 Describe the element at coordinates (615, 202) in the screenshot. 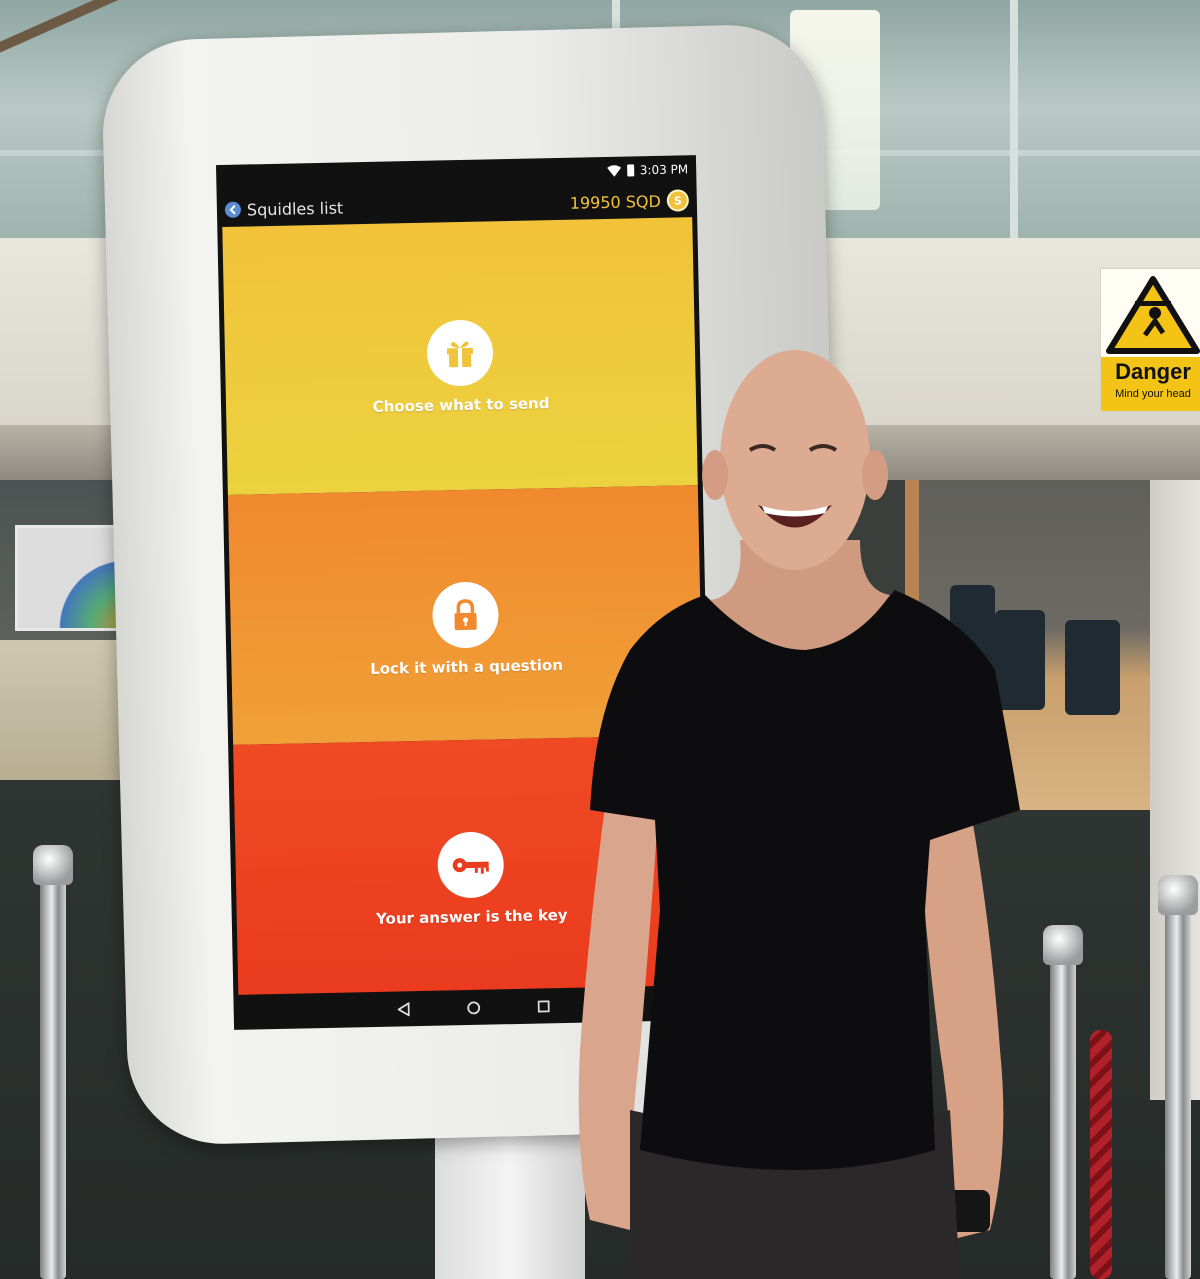

I see `balance-value: 19950 SQD` at that location.